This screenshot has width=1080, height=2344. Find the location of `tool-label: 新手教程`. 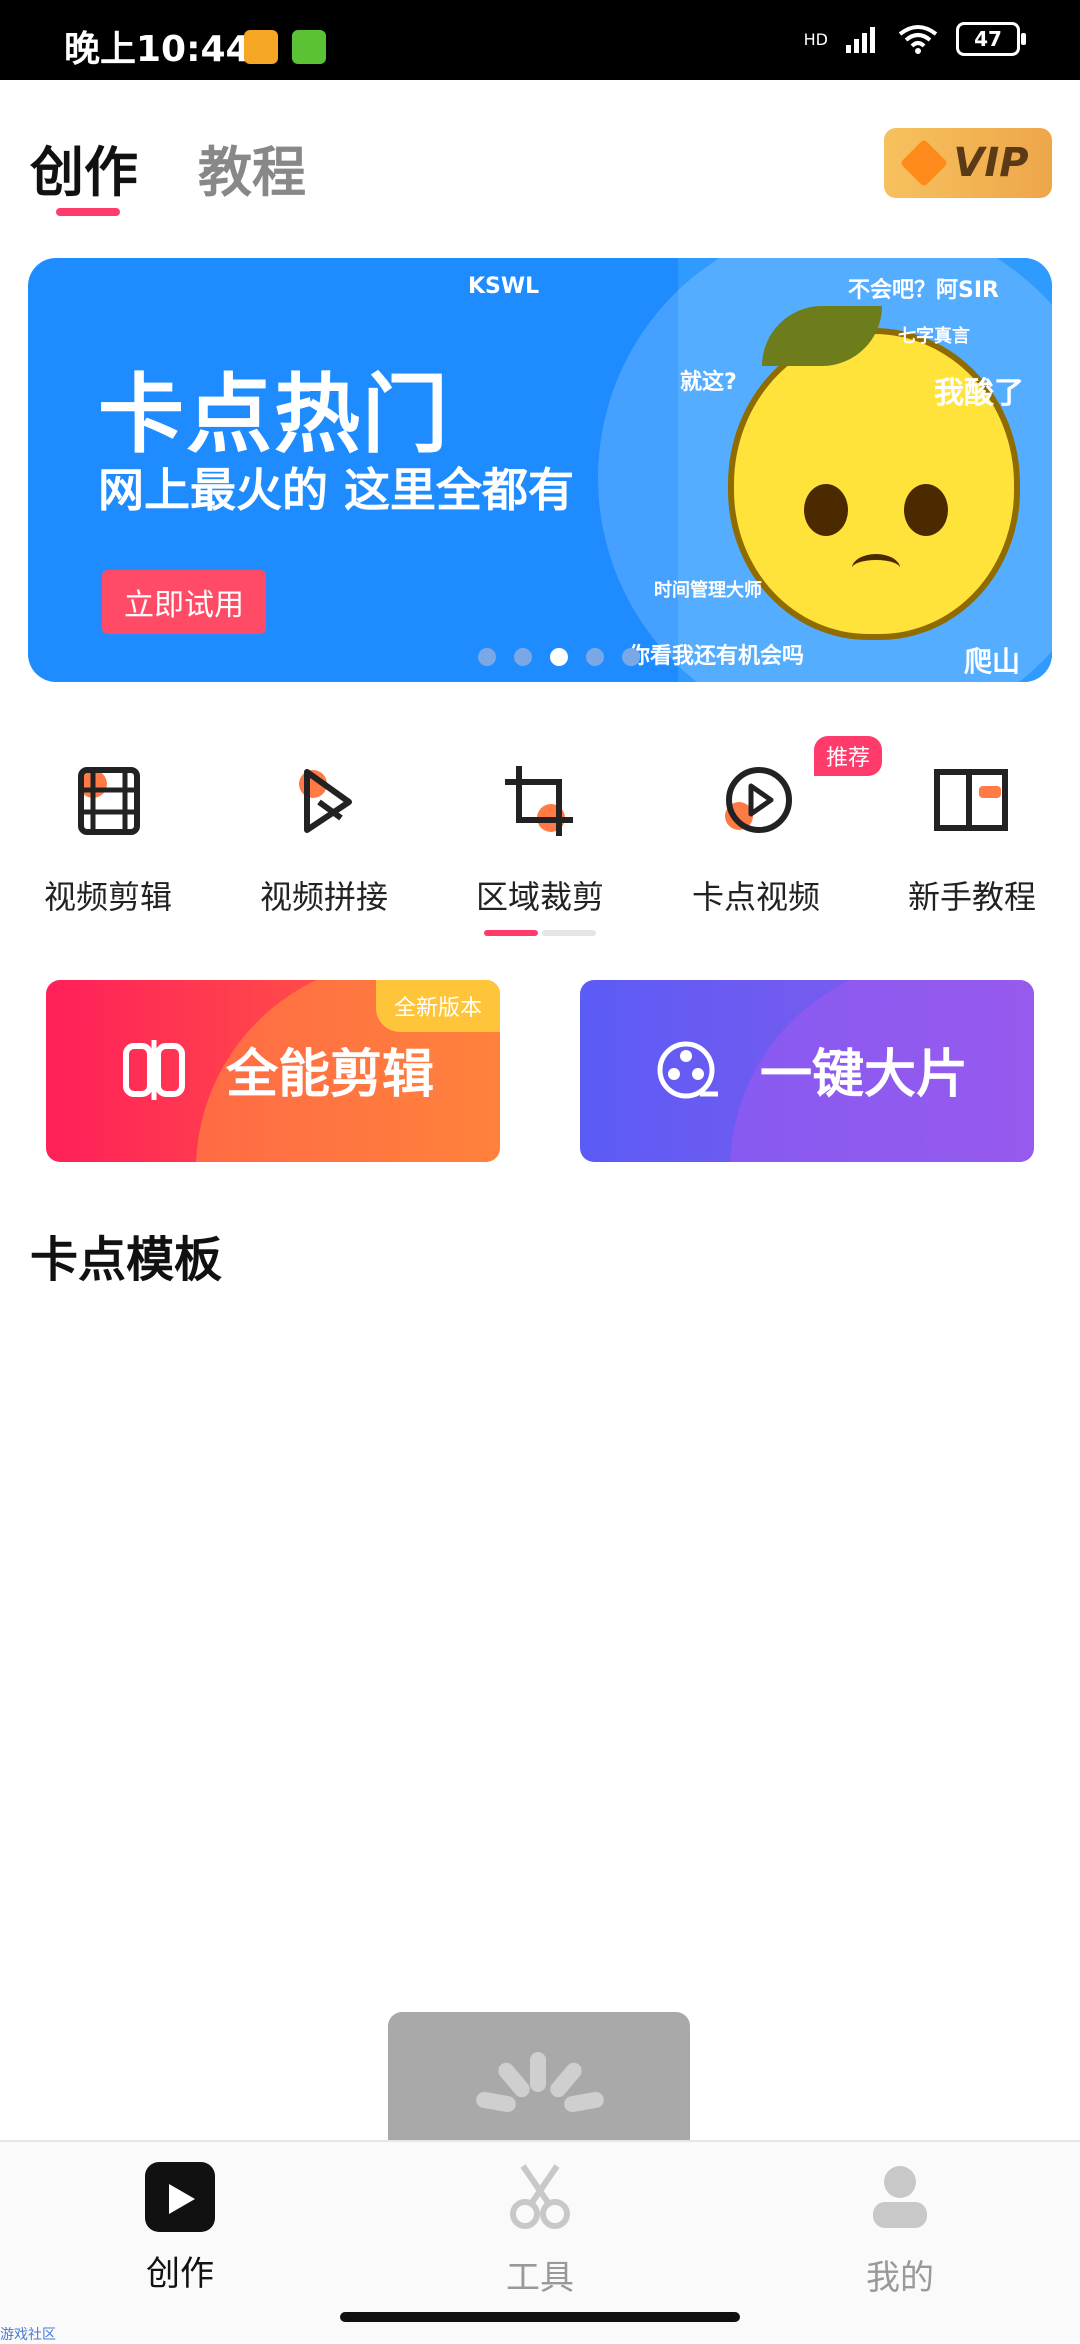

tool-label: 新手教程 is located at coordinates (971, 897).